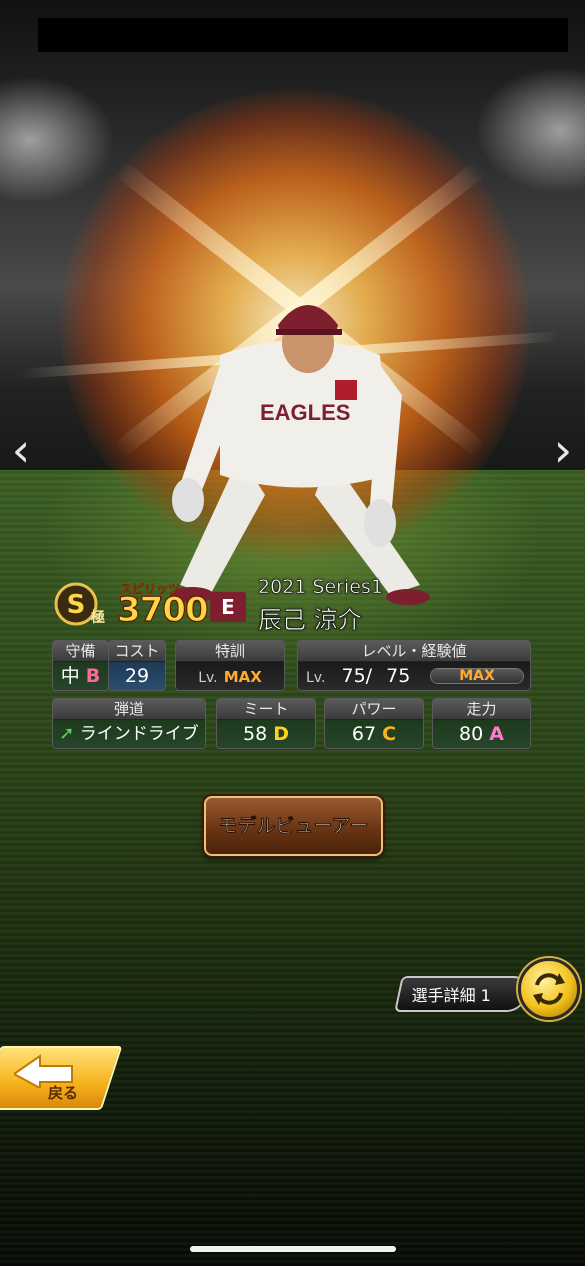 The height and width of the screenshot is (1266, 585). Describe the element at coordinates (414, 665) in the screenshot. I see `level-box: レベル・経験値 Lv. 75/ 75 MAX` at that location.